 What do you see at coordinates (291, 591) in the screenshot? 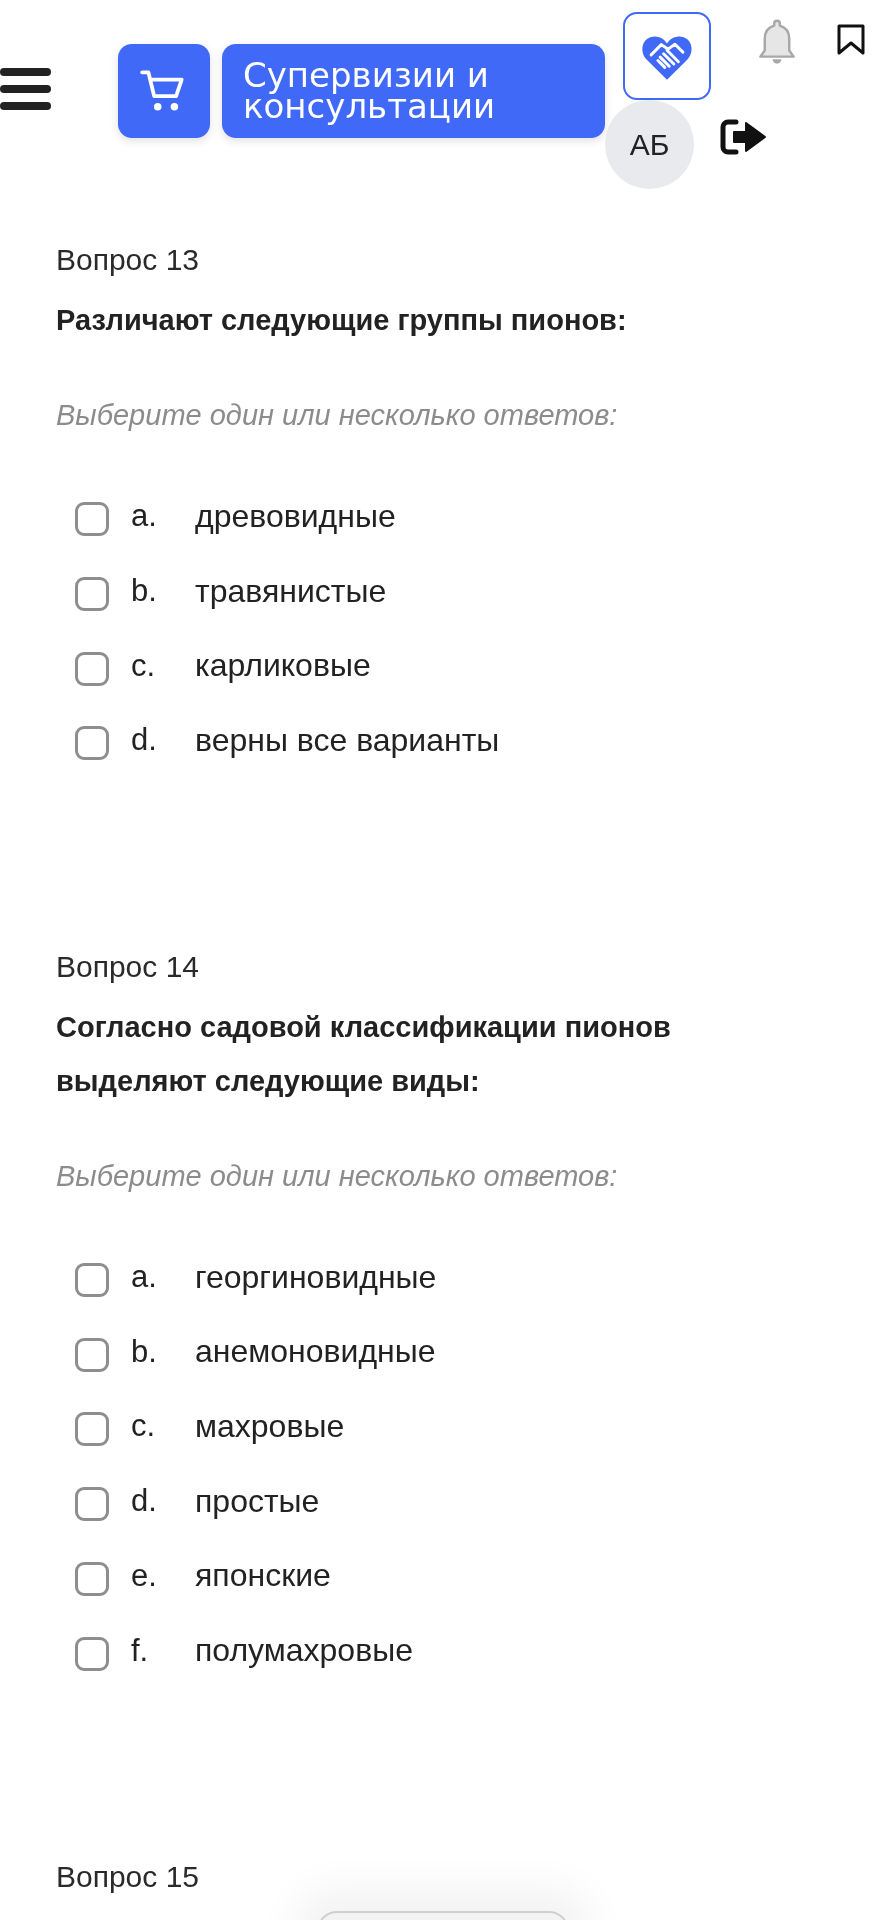
I see `option-text: травянистые` at bounding box center [291, 591].